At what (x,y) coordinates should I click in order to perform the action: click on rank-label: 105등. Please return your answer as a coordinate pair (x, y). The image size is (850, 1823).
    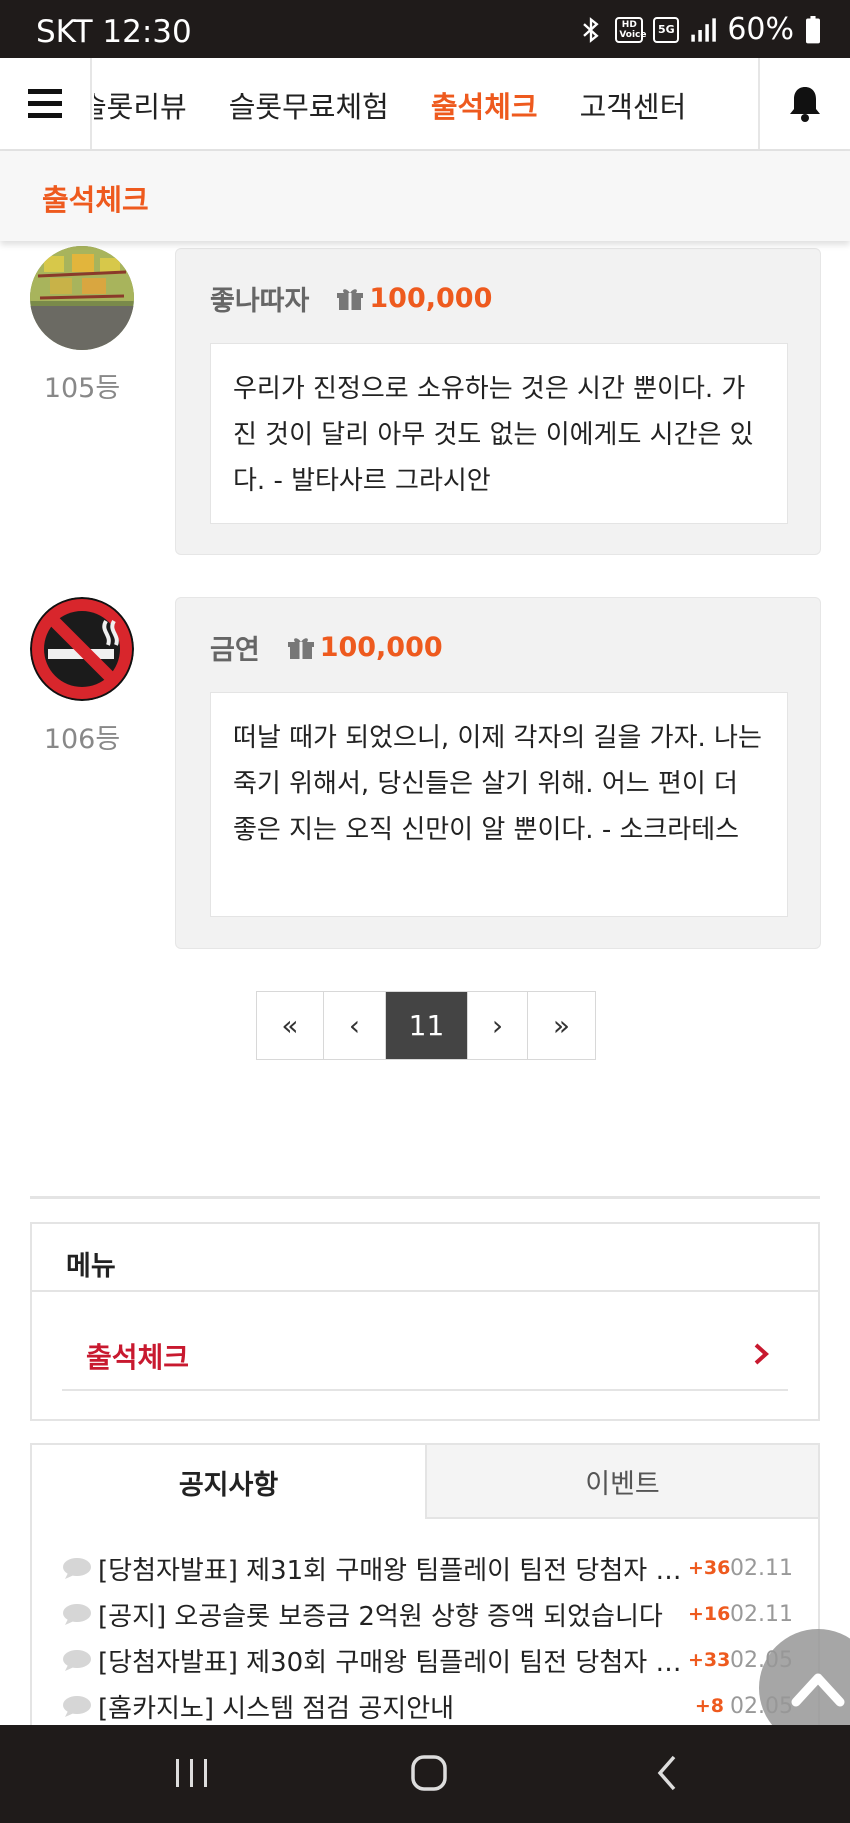
    Looking at the image, I should click on (82, 388).